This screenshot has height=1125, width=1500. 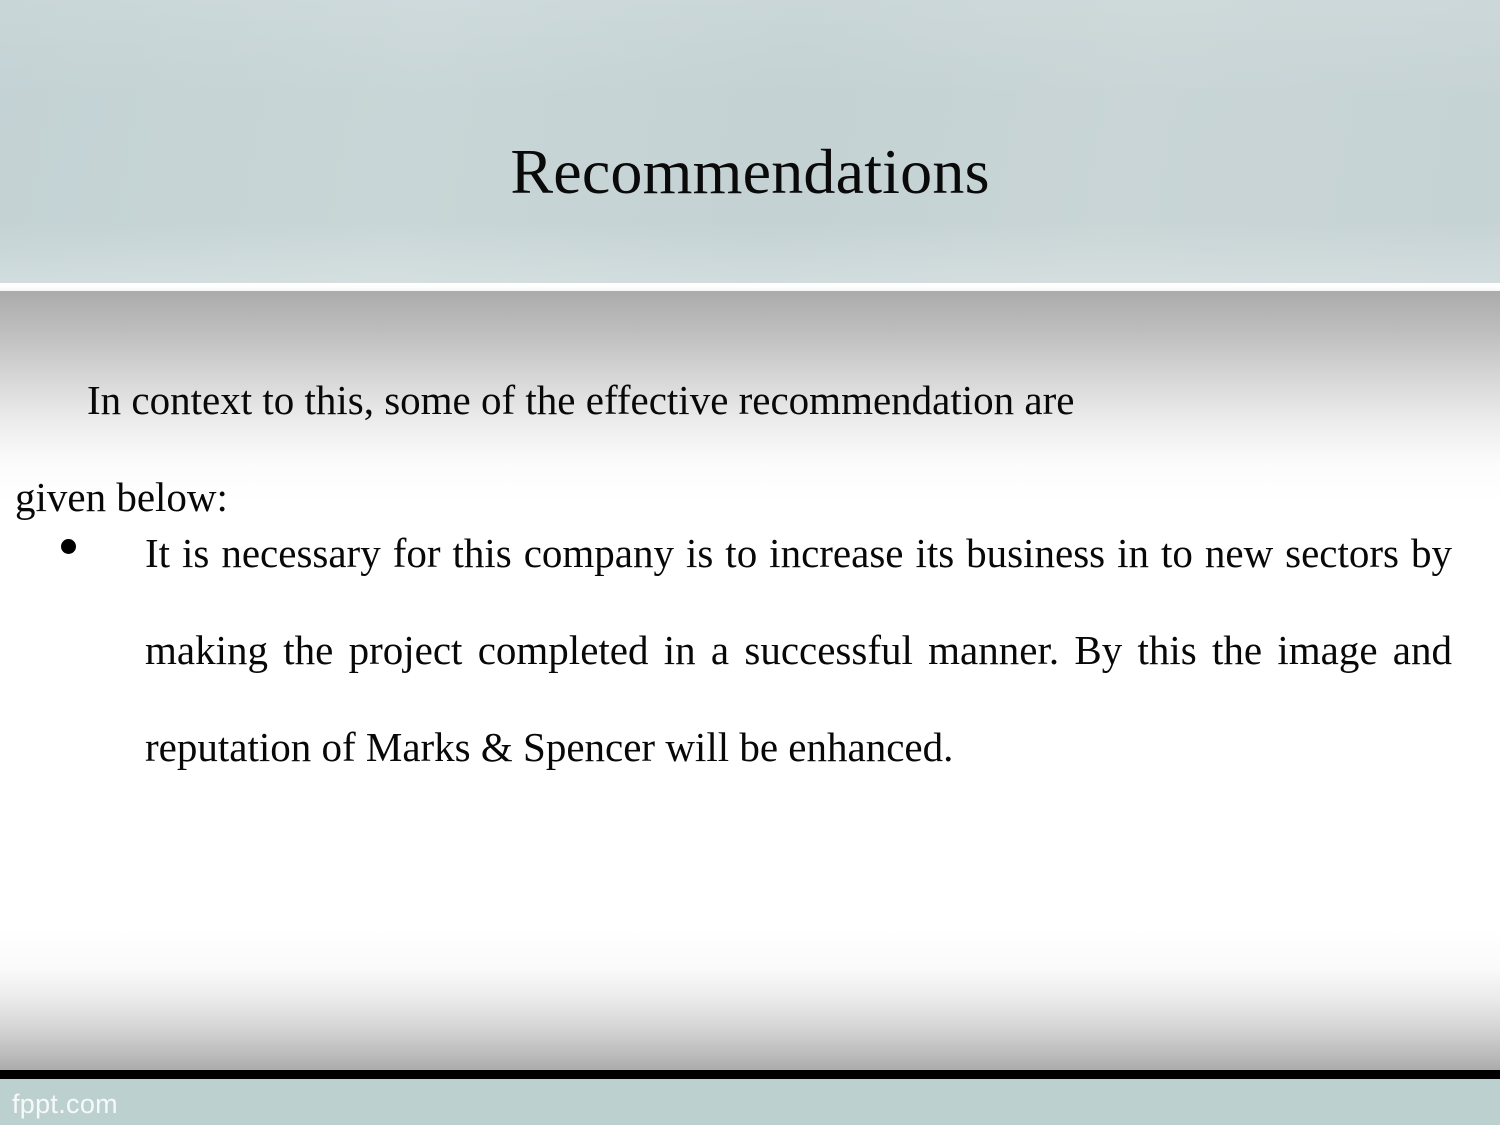 What do you see at coordinates (68, 546) in the screenshot?
I see `bullet-point-icon` at bounding box center [68, 546].